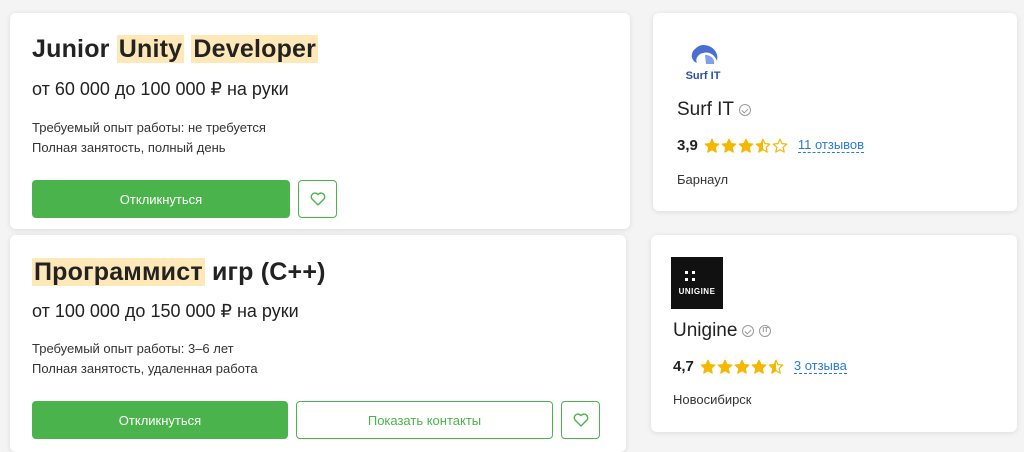 The image size is (1024, 452). What do you see at coordinates (831, 145) in the screenshot?
I see `reviews-link: 11 отзывов` at bounding box center [831, 145].